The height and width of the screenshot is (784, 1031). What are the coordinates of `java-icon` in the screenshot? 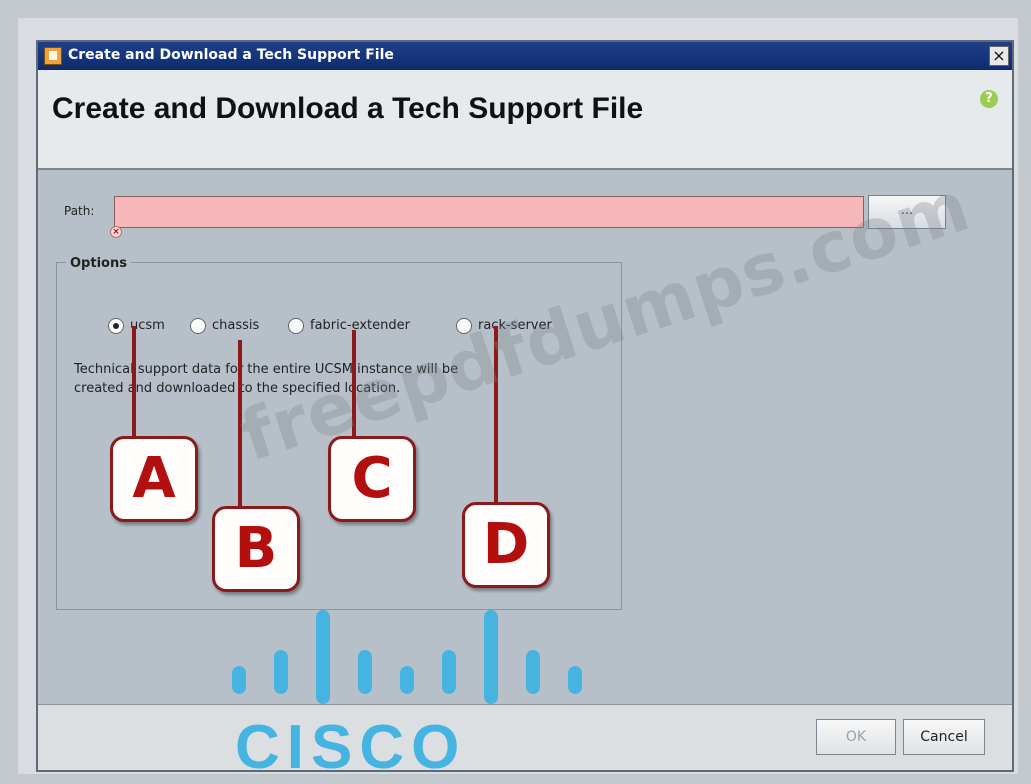 It's located at (53, 56).